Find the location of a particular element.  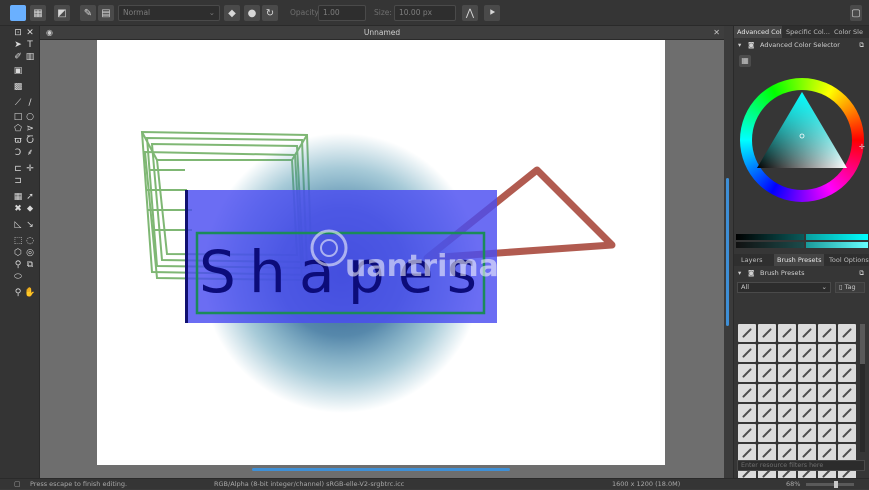

smart-patch-icon: ✖ is located at coordinates (18, 209).